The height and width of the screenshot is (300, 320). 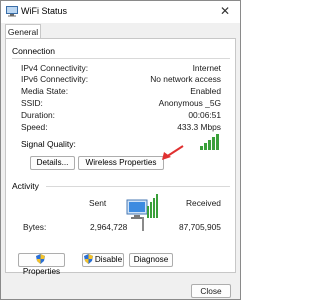 What do you see at coordinates (98, 203) in the screenshot?
I see `sent-label: Sent` at bounding box center [98, 203].